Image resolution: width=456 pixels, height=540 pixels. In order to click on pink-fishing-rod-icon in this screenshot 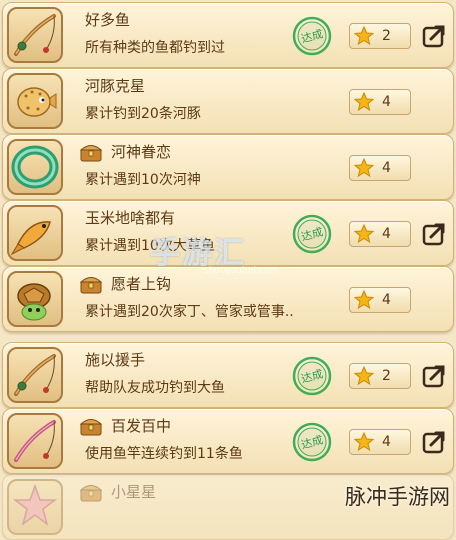, I will do `click(35, 441)`.